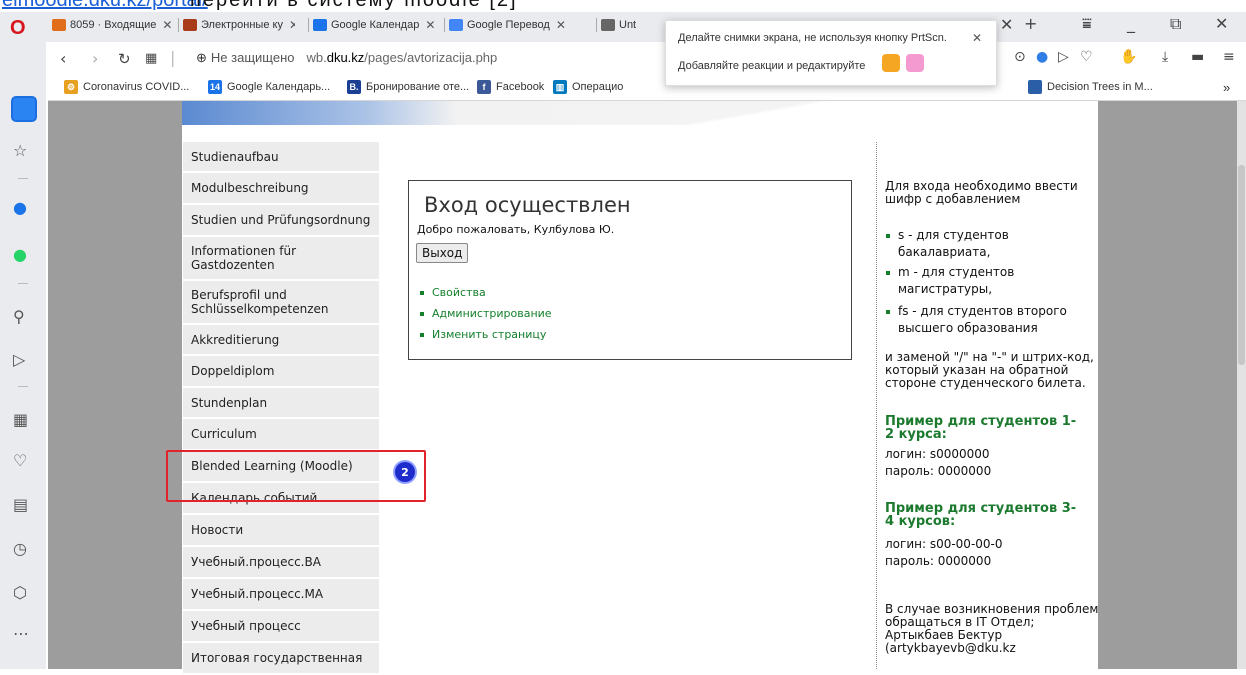 Image resolution: width=1246 pixels, height=675 pixels. What do you see at coordinates (1042, 57) in the screenshot?
I see `vpn-shield-icon: ●` at bounding box center [1042, 57].